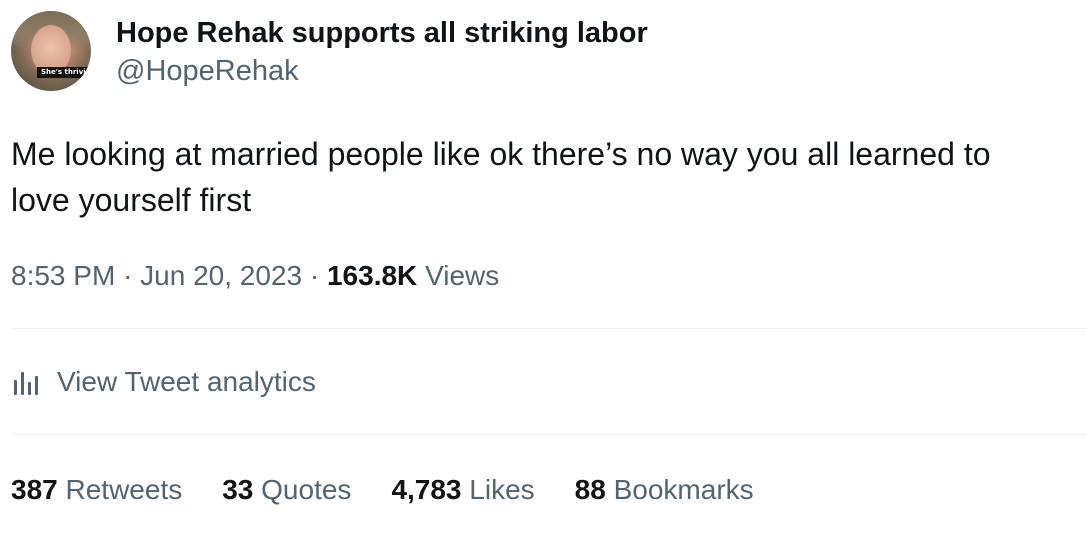 Image resolution: width=1086 pixels, height=538 pixels. I want to click on retweets-count: 387, so click(34, 489).